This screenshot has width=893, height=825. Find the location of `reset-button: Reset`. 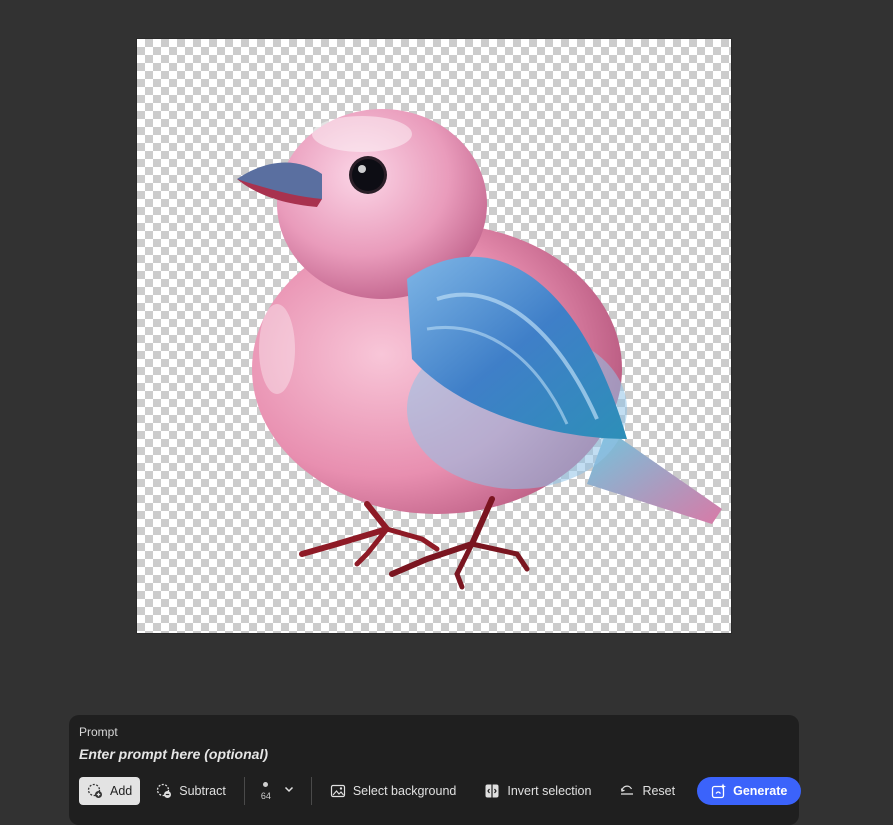

reset-button: Reset is located at coordinates (647, 791).